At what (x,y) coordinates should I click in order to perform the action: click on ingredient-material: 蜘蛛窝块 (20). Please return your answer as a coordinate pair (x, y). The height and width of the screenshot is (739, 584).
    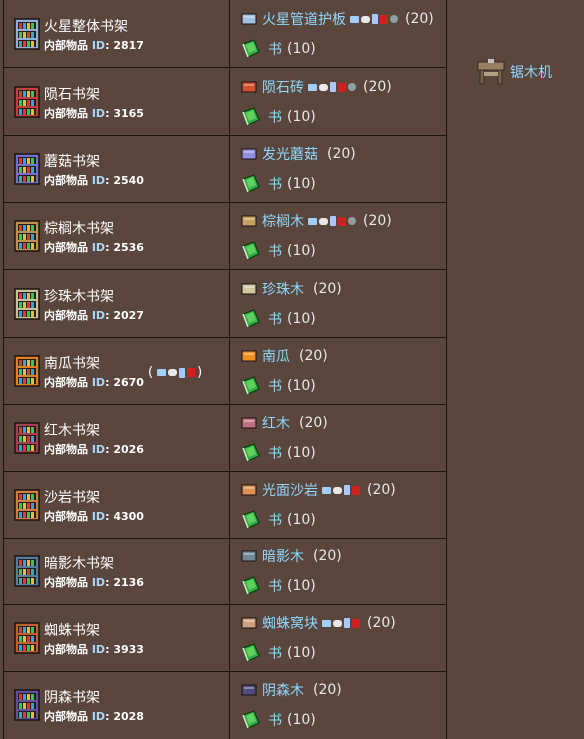
    Looking at the image, I should click on (318, 623).